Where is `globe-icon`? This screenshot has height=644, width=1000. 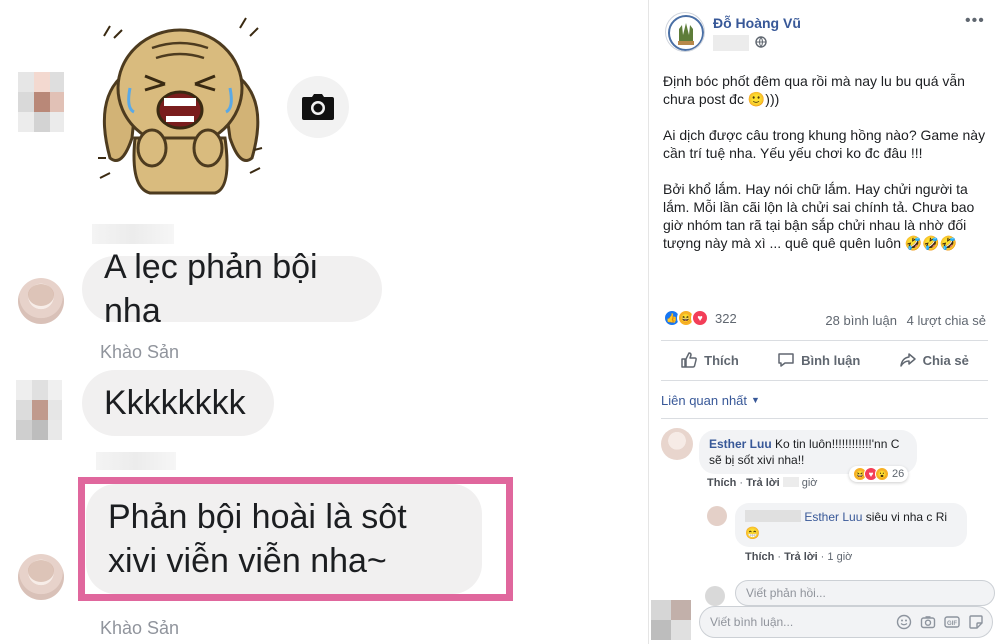 globe-icon is located at coordinates (761, 42).